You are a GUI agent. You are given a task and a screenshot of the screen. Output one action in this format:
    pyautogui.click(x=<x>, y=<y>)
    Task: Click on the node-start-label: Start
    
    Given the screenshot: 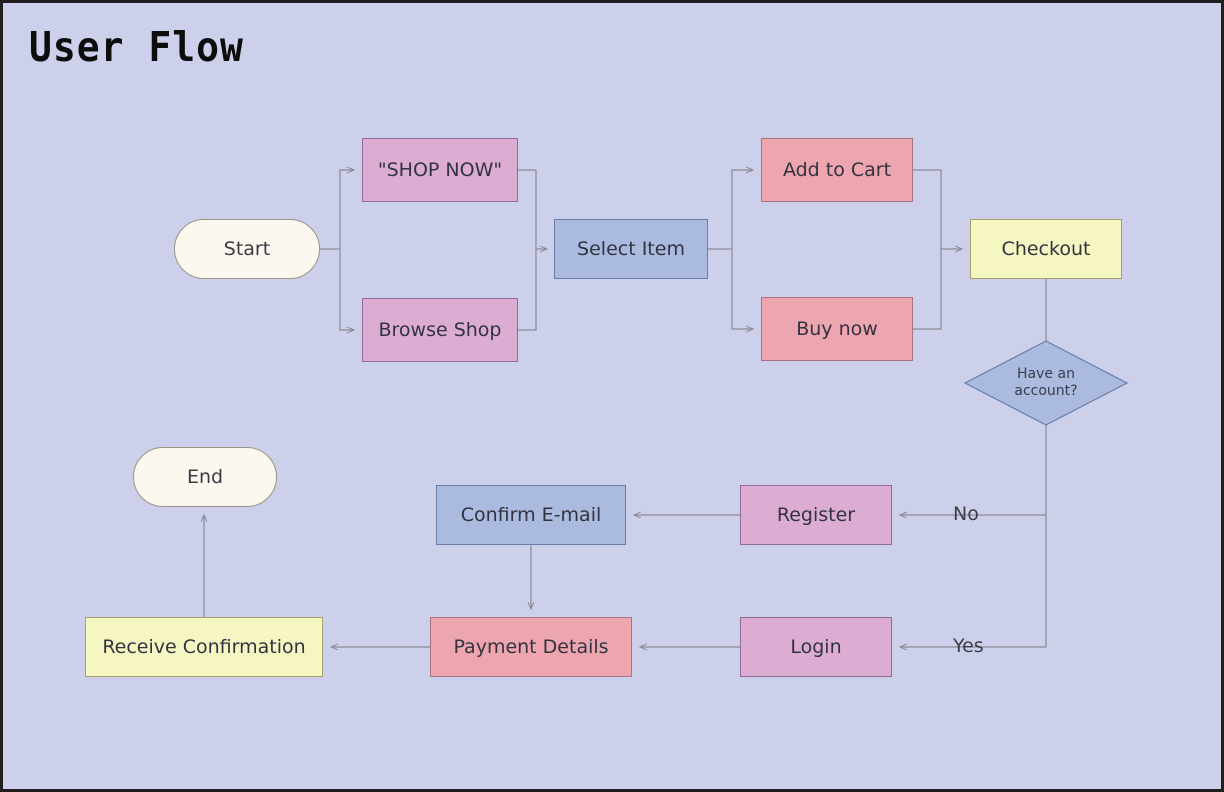 What is the action you would take?
    pyautogui.click(x=247, y=248)
    